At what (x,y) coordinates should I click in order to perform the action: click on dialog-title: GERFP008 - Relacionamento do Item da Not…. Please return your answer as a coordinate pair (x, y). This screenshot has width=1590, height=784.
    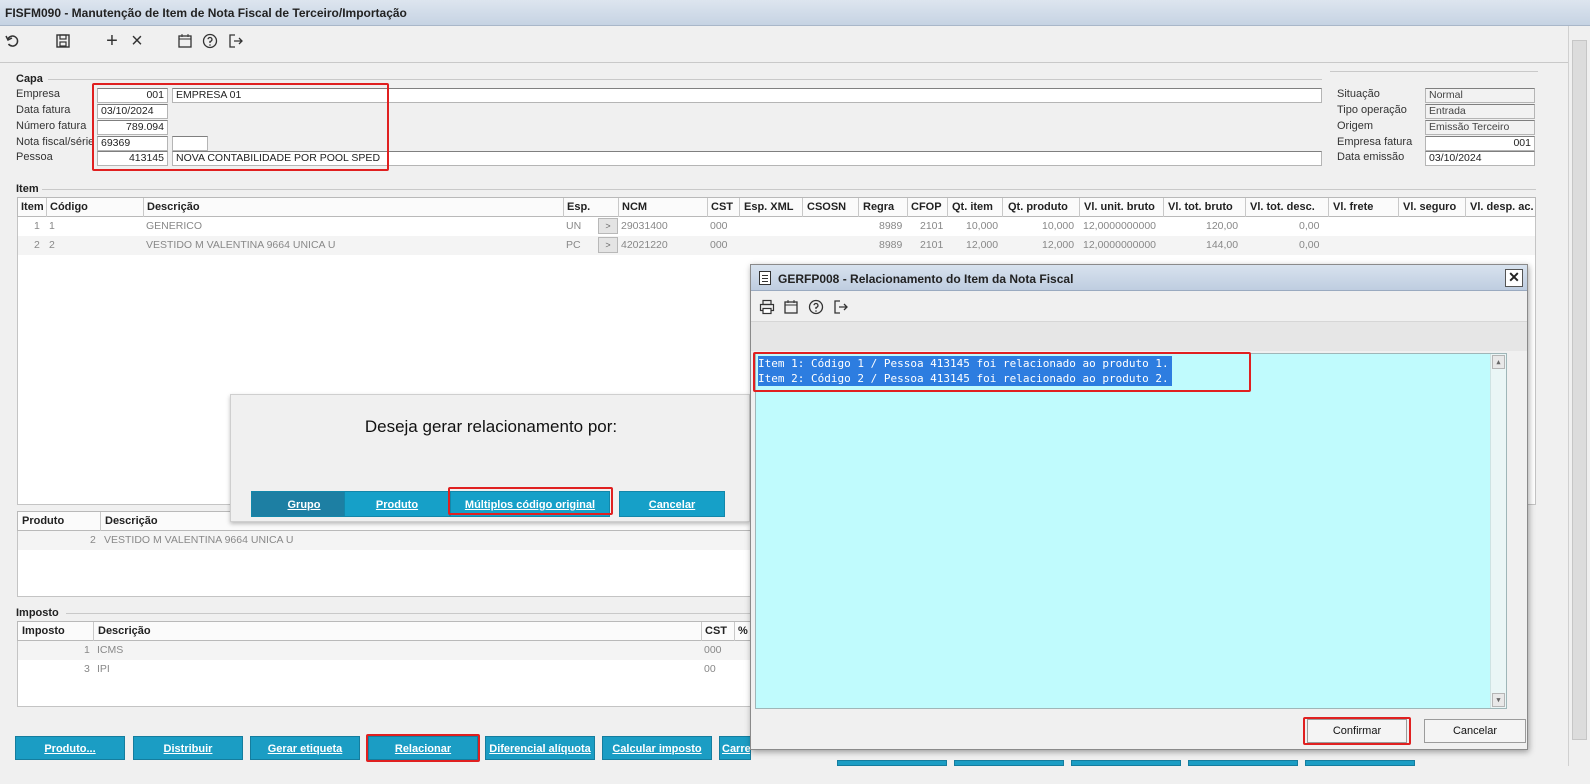
    Looking at the image, I should click on (1139, 278).